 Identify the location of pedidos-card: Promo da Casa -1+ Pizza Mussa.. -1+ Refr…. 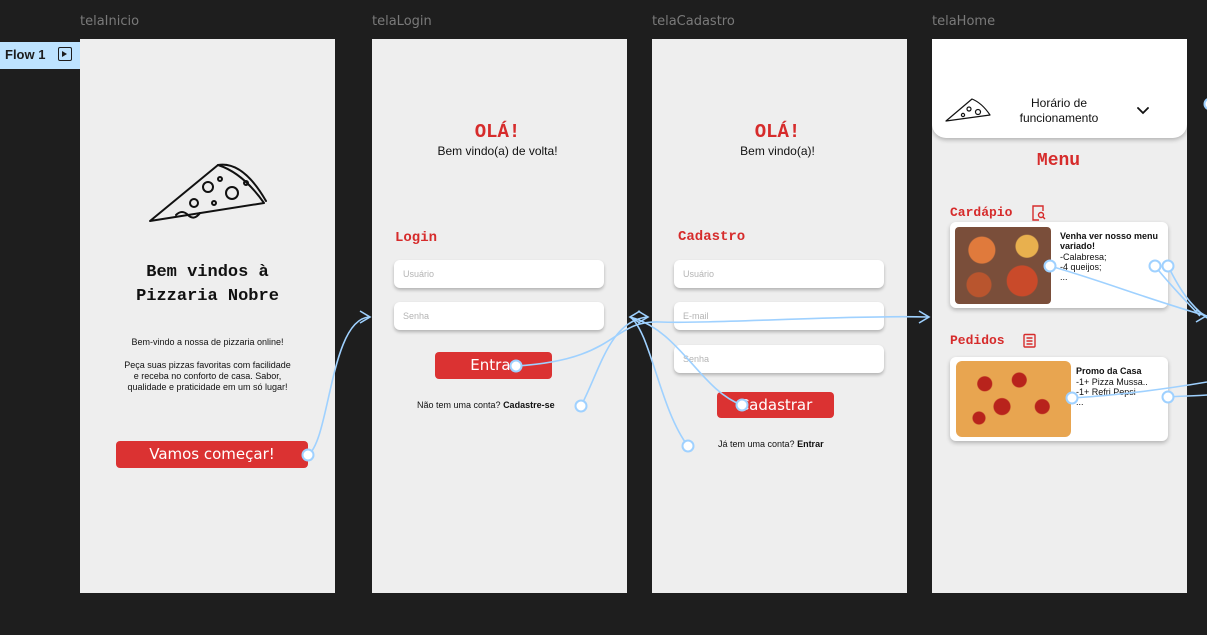
(1059, 399).